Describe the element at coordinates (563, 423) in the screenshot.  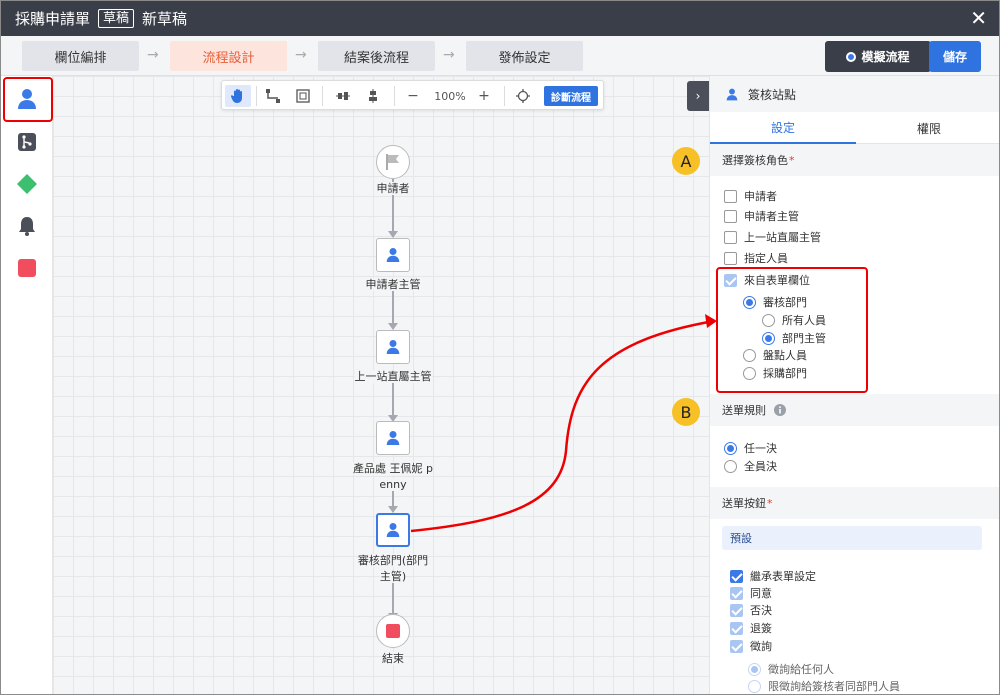
I see `annotation-arrow` at that location.